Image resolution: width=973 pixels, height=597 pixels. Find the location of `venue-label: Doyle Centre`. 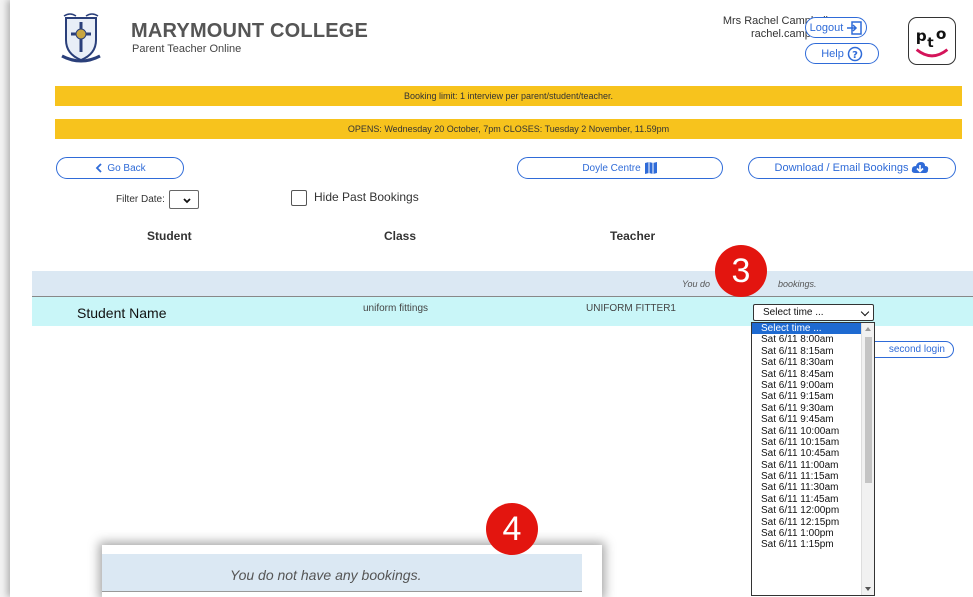

venue-label: Doyle Centre is located at coordinates (611, 168).